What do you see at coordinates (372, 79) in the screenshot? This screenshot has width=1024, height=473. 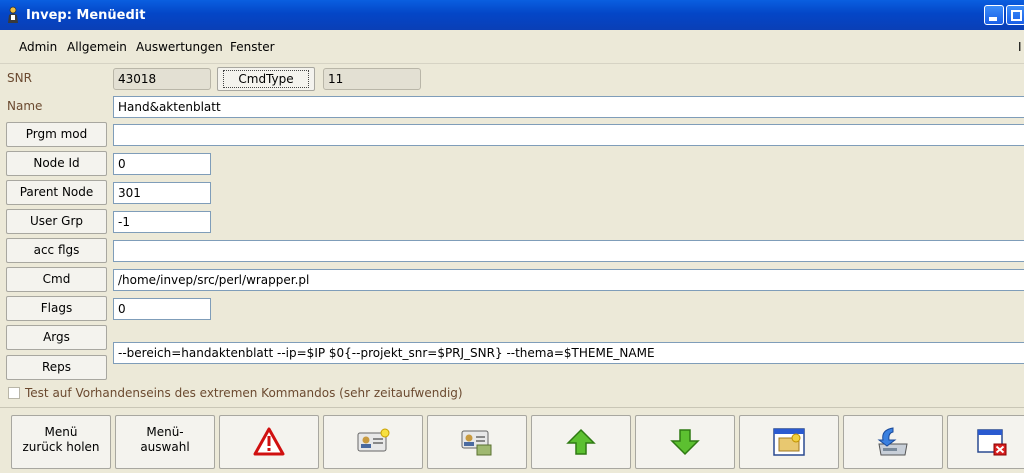 I see `cmdtype-field: 11` at bounding box center [372, 79].